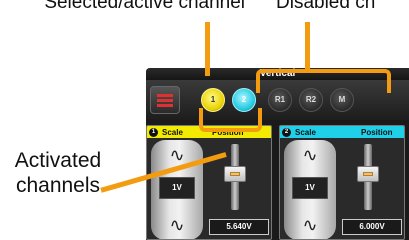 This screenshot has height=240, width=409. I want to click on disabled-channels-bracket, so click(323, 81).